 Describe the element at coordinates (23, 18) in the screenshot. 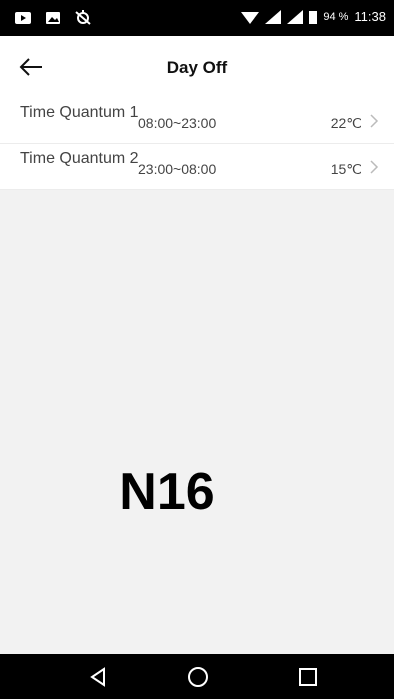

I see `youtube-icon` at that location.